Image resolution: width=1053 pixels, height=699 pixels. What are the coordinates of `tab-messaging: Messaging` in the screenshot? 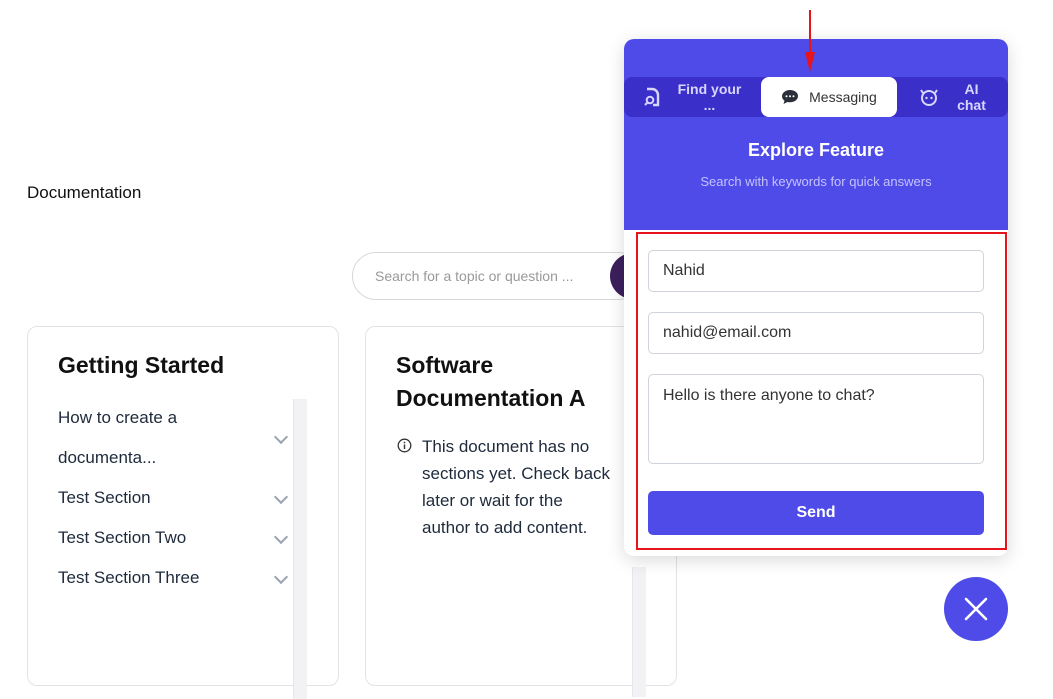 It's located at (829, 97).